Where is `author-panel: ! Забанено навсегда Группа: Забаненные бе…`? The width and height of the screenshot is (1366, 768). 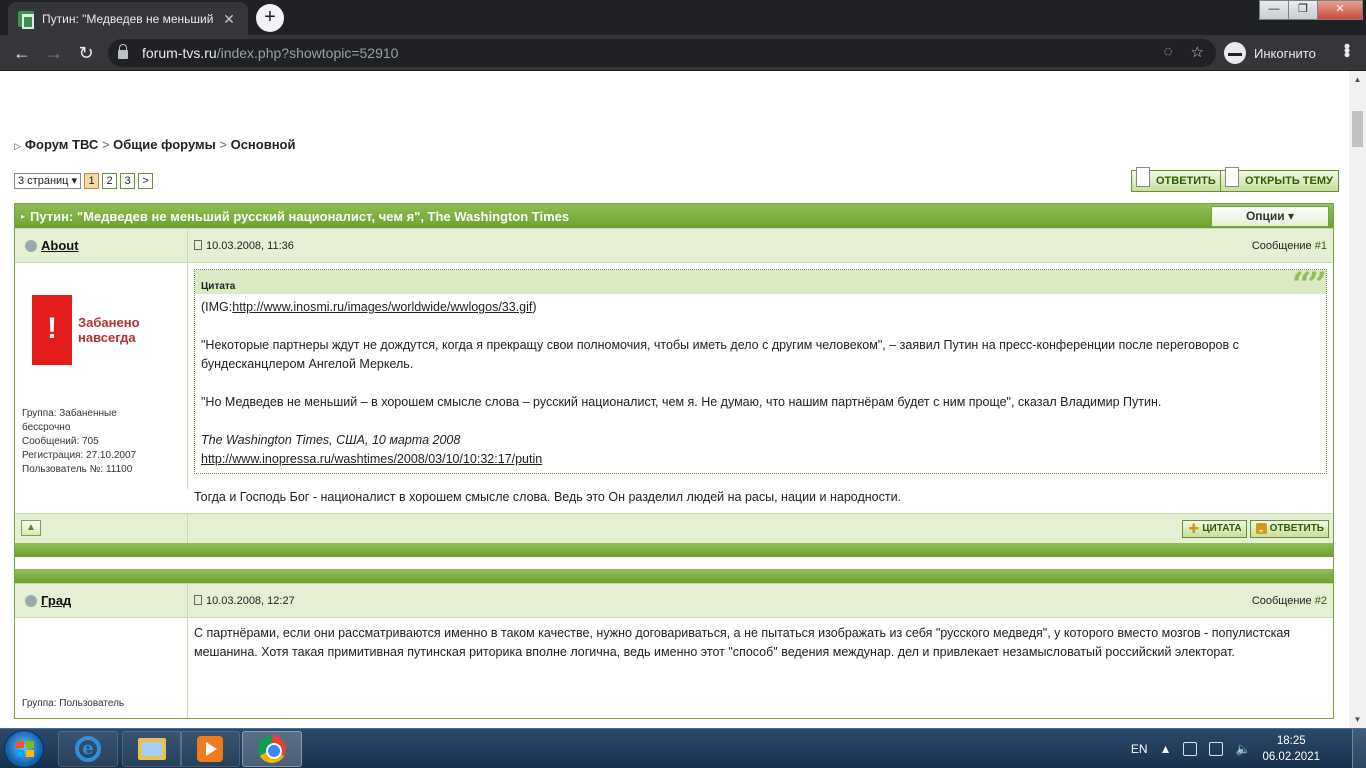 author-panel: ! Забанено навсегда Группа: Забаненные бе… is located at coordinates (101, 376).